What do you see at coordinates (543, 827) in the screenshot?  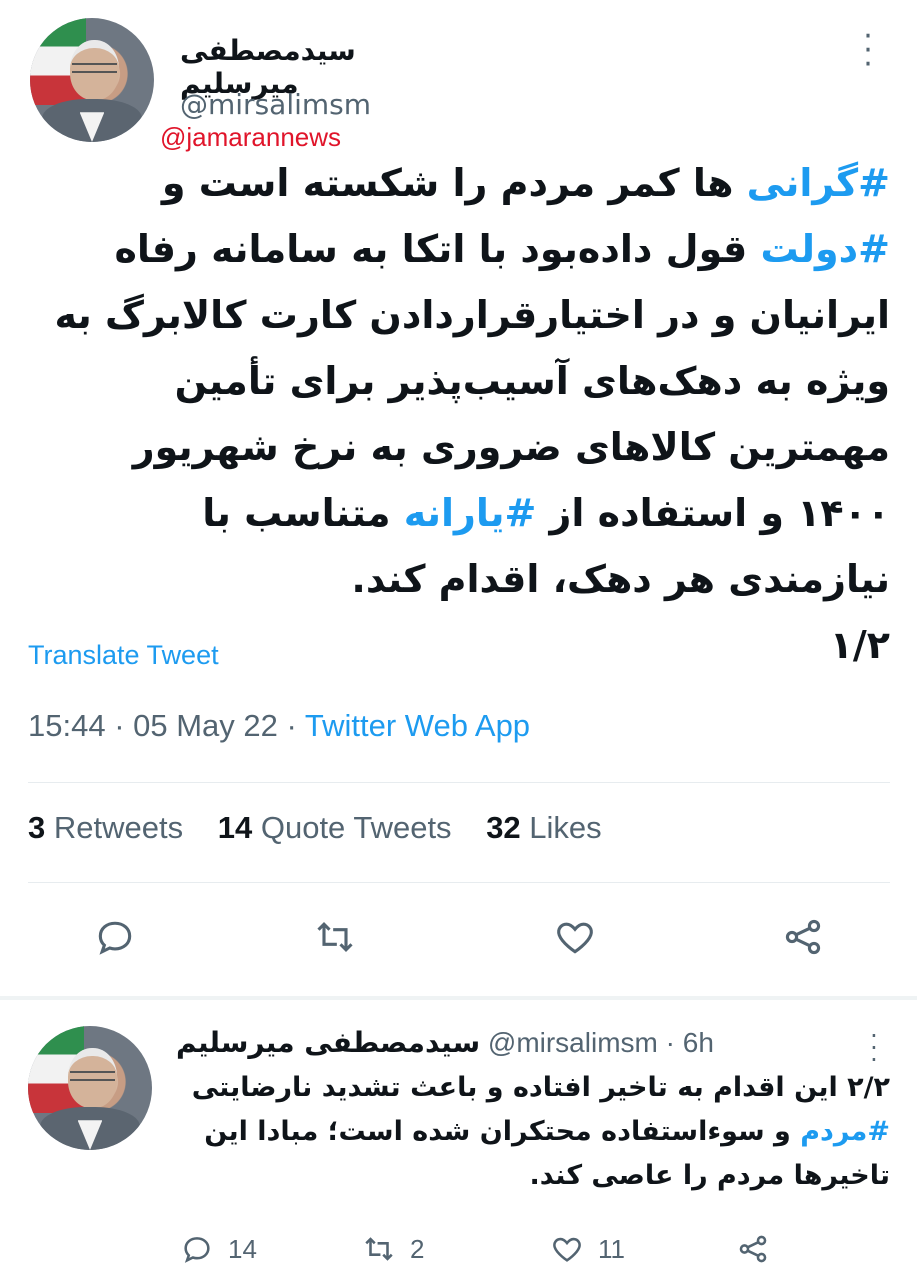 I see `likes-stat: 32 Likes` at bounding box center [543, 827].